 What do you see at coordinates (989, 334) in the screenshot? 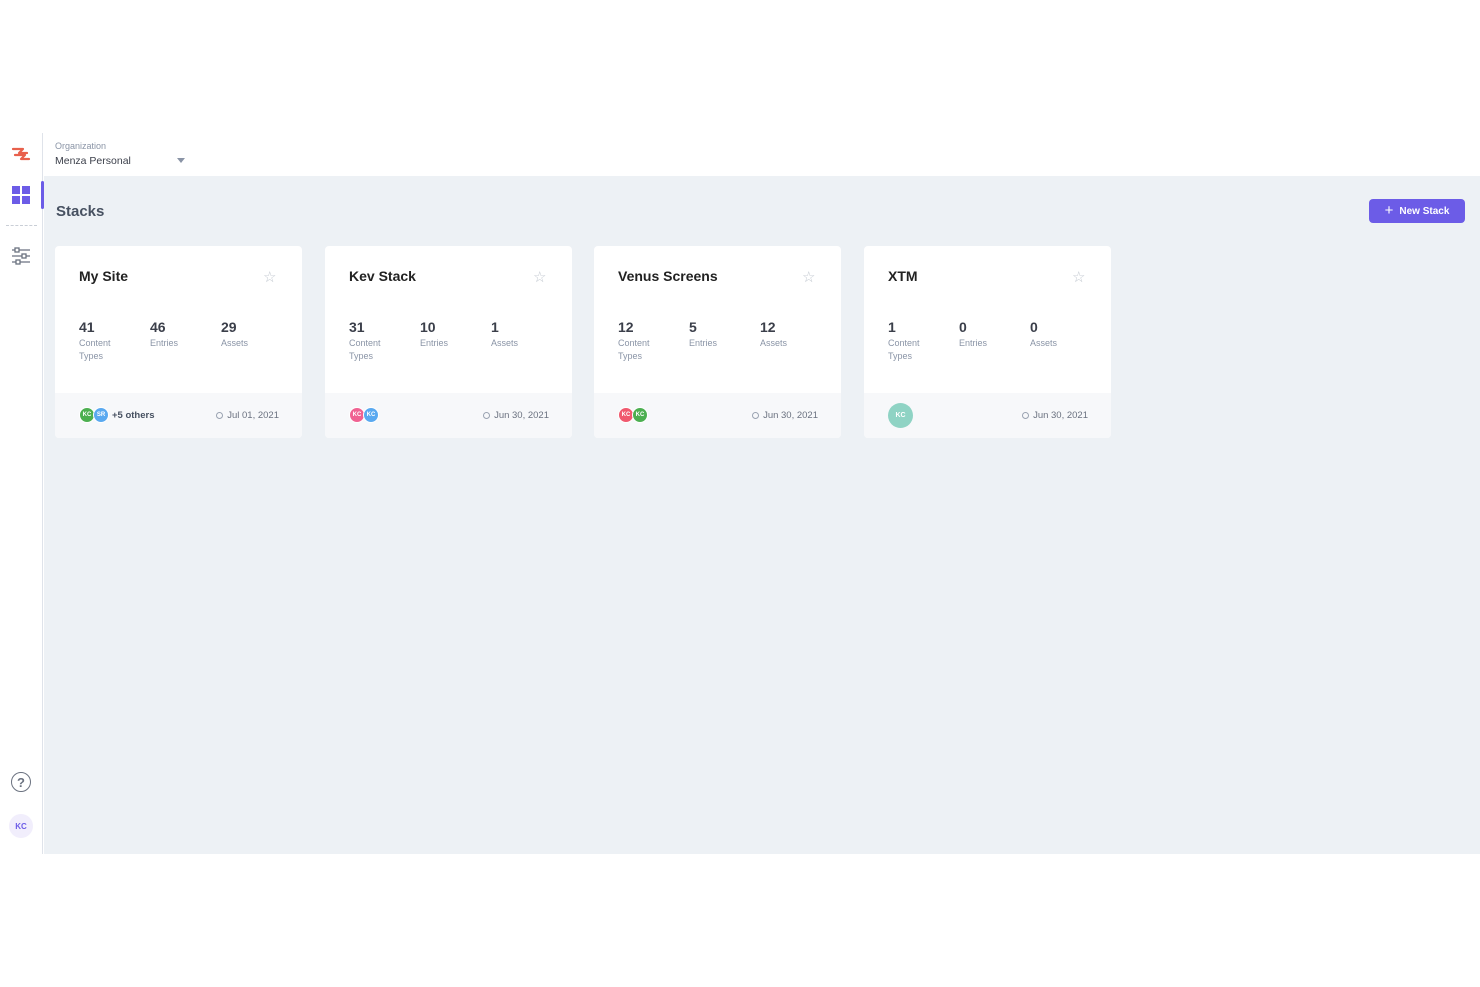
I see `stack-stat: 0 Entries` at bounding box center [989, 334].